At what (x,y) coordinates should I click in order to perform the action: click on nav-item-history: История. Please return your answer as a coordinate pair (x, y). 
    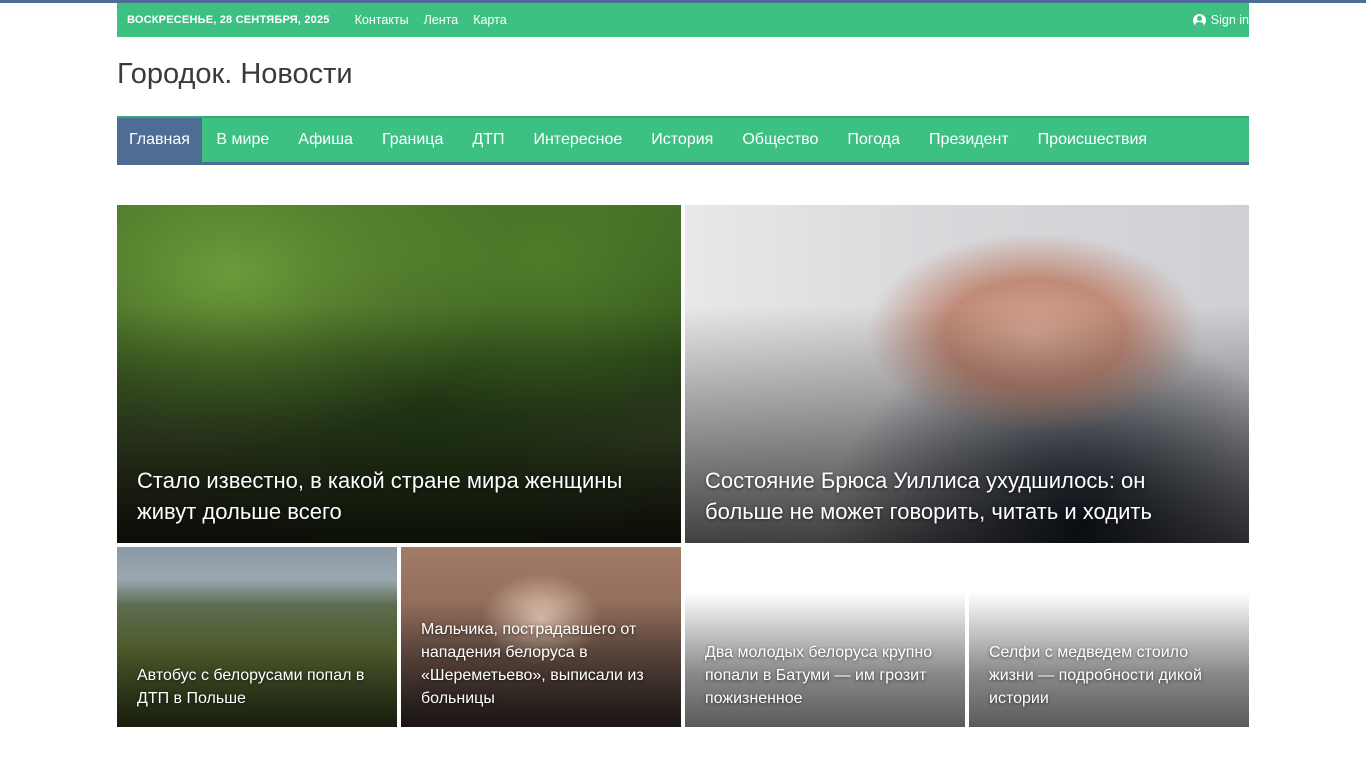
    Looking at the image, I should click on (682, 140).